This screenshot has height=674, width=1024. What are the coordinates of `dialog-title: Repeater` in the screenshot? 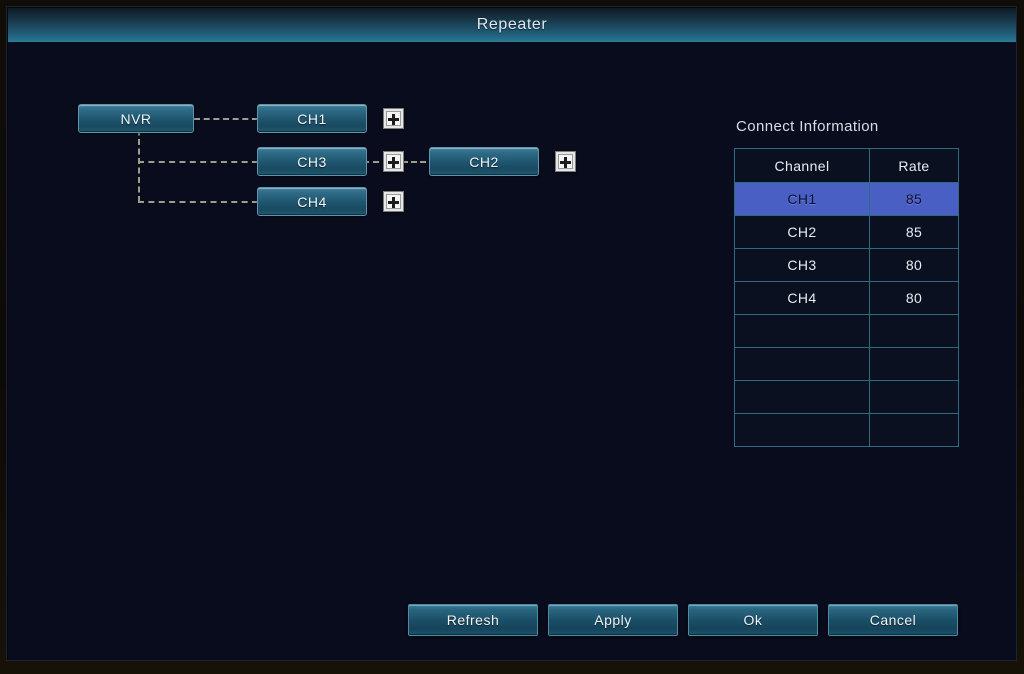 It's located at (512, 24).